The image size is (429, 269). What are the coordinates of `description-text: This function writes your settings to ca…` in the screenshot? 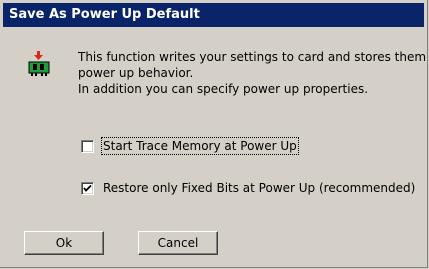 It's located at (252, 73).